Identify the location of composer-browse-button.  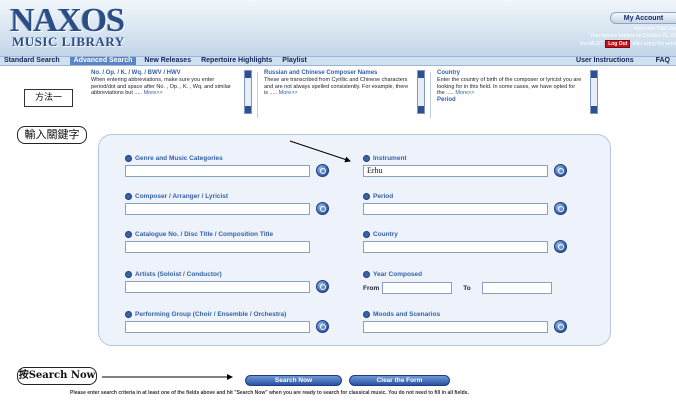
(322, 208).